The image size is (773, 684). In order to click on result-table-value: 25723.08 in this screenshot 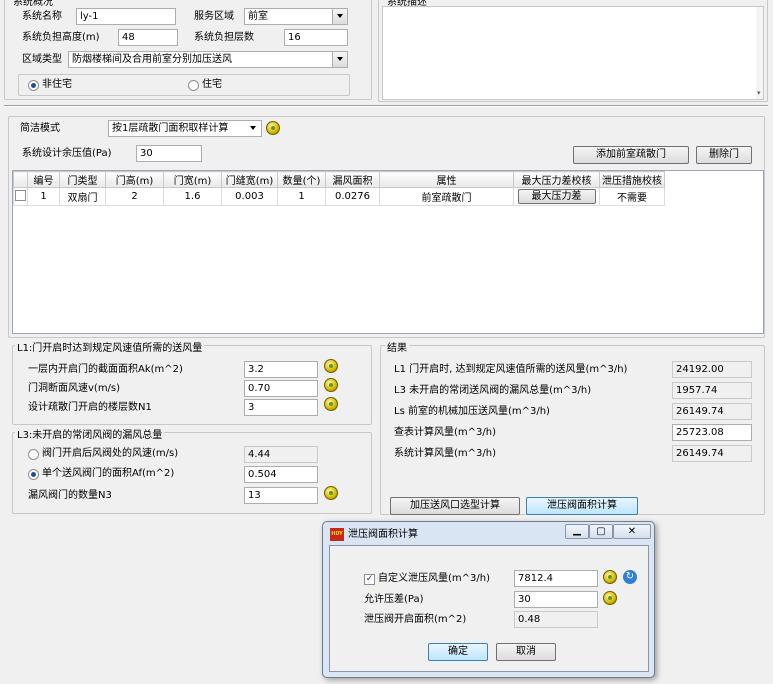, I will do `click(712, 432)`.